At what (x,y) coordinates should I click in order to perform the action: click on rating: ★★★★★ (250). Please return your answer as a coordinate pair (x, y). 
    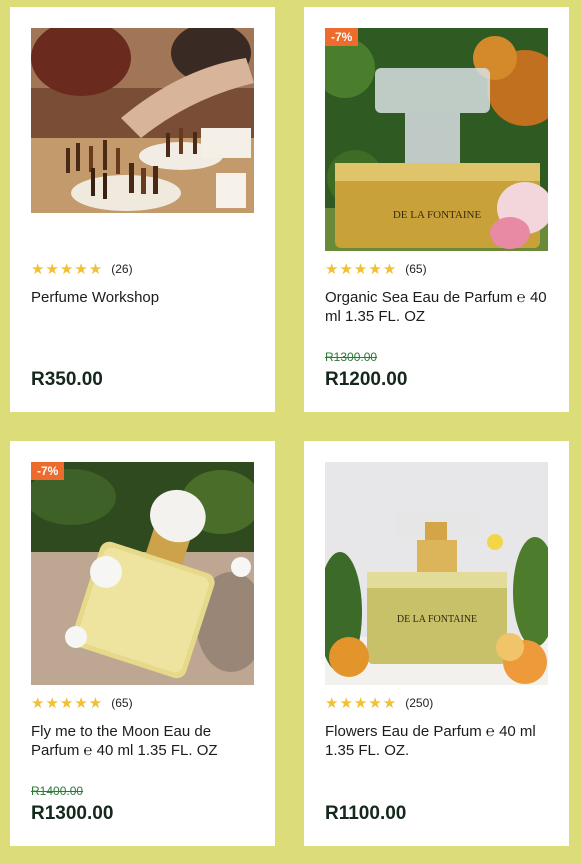
    Looking at the image, I should click on (379, 703).